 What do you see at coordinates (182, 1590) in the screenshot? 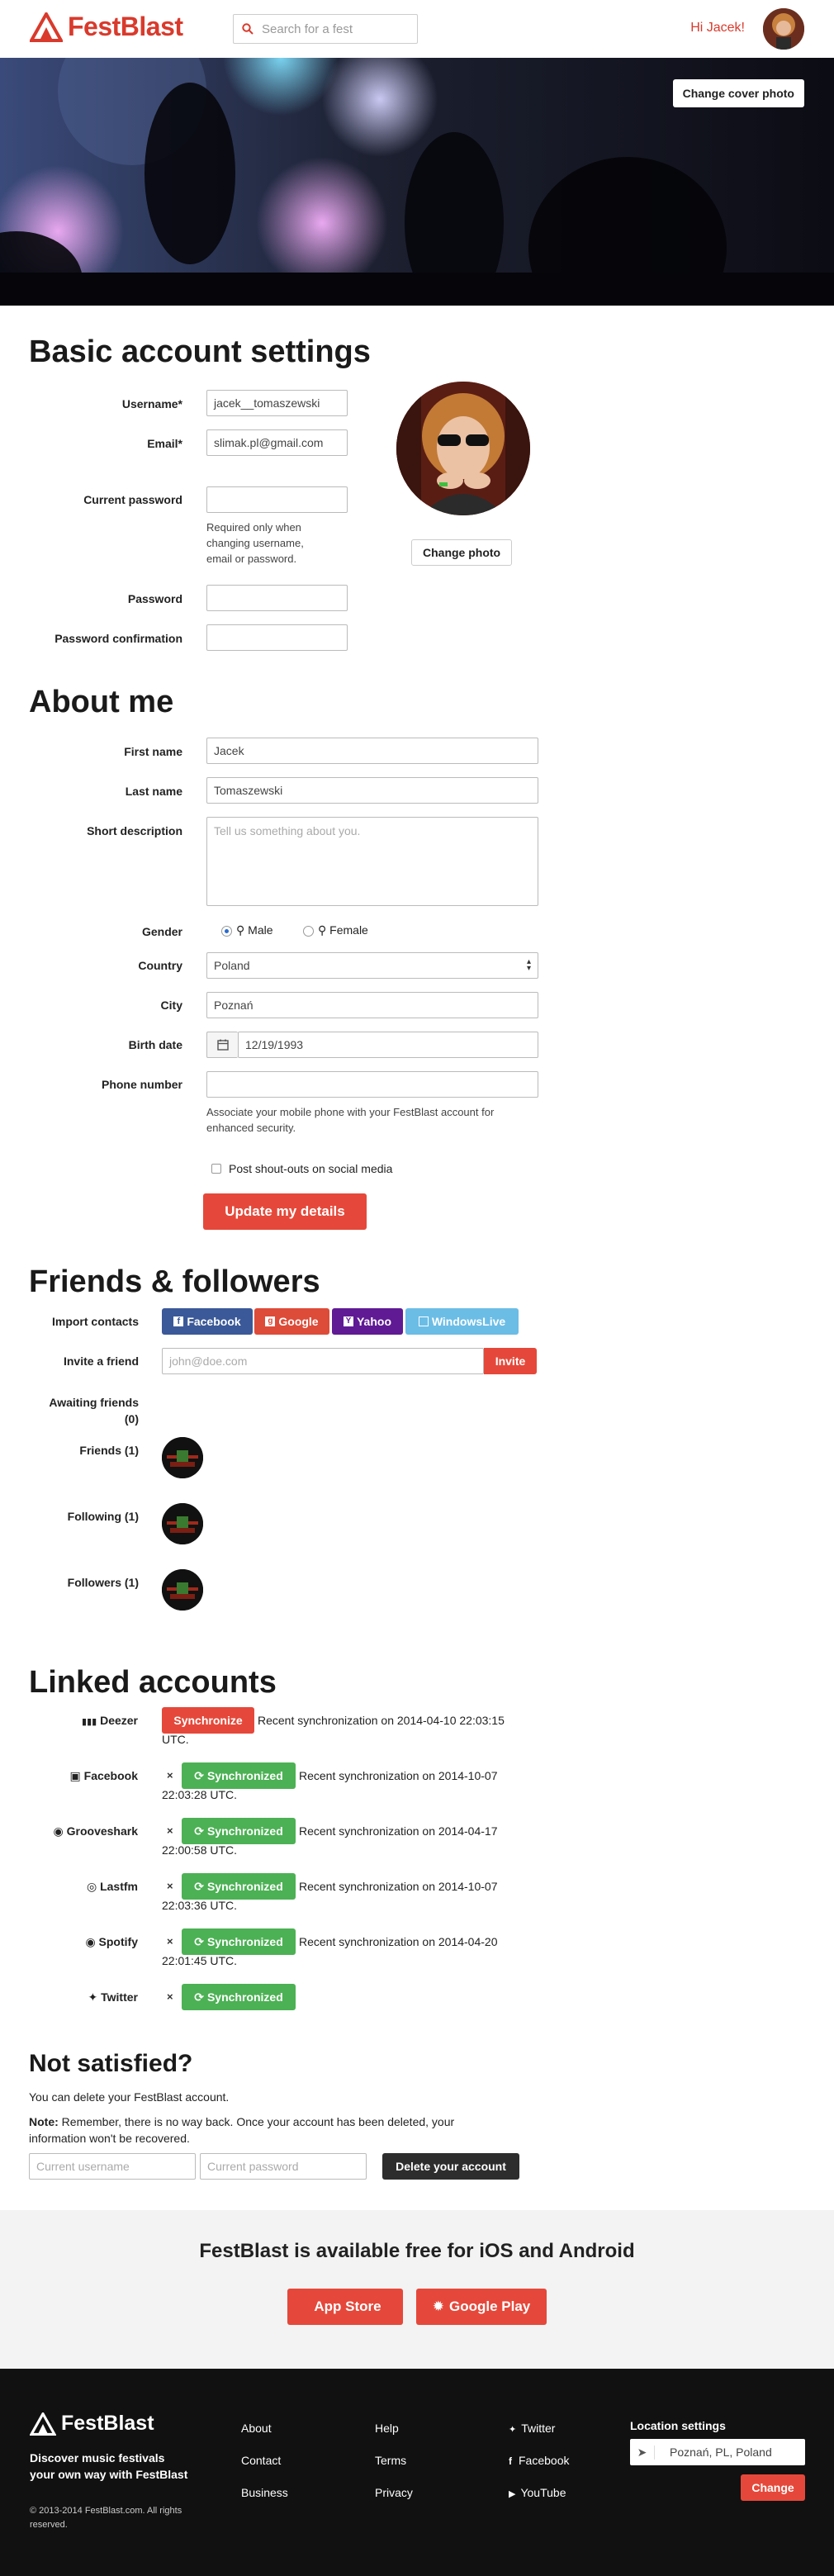
I see `follower-avatar` at bounding box center [182, 1590].